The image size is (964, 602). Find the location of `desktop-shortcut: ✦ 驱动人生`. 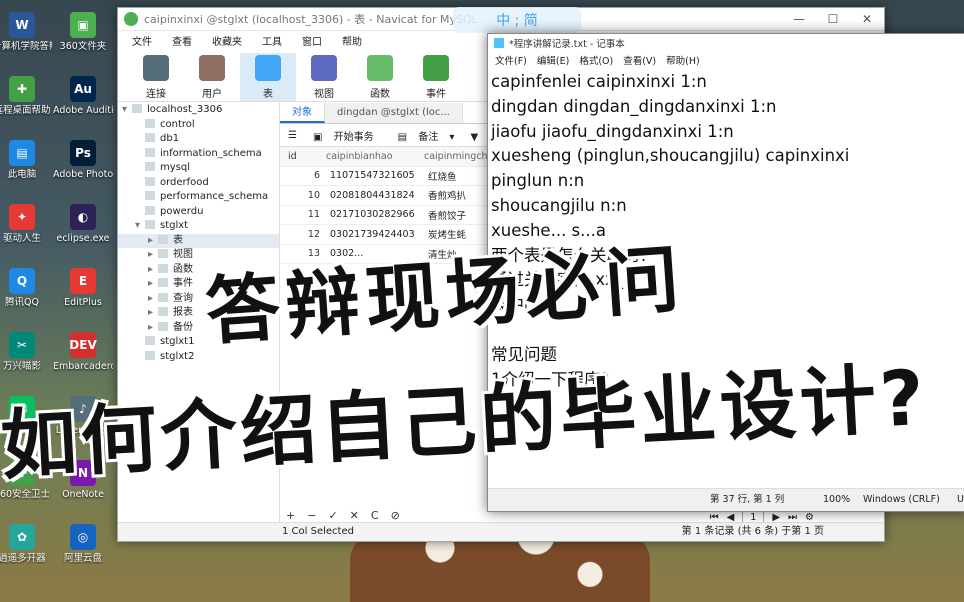

desktop-shortcut: ✦ 驱动人生 is located at coordinates (26, 224).